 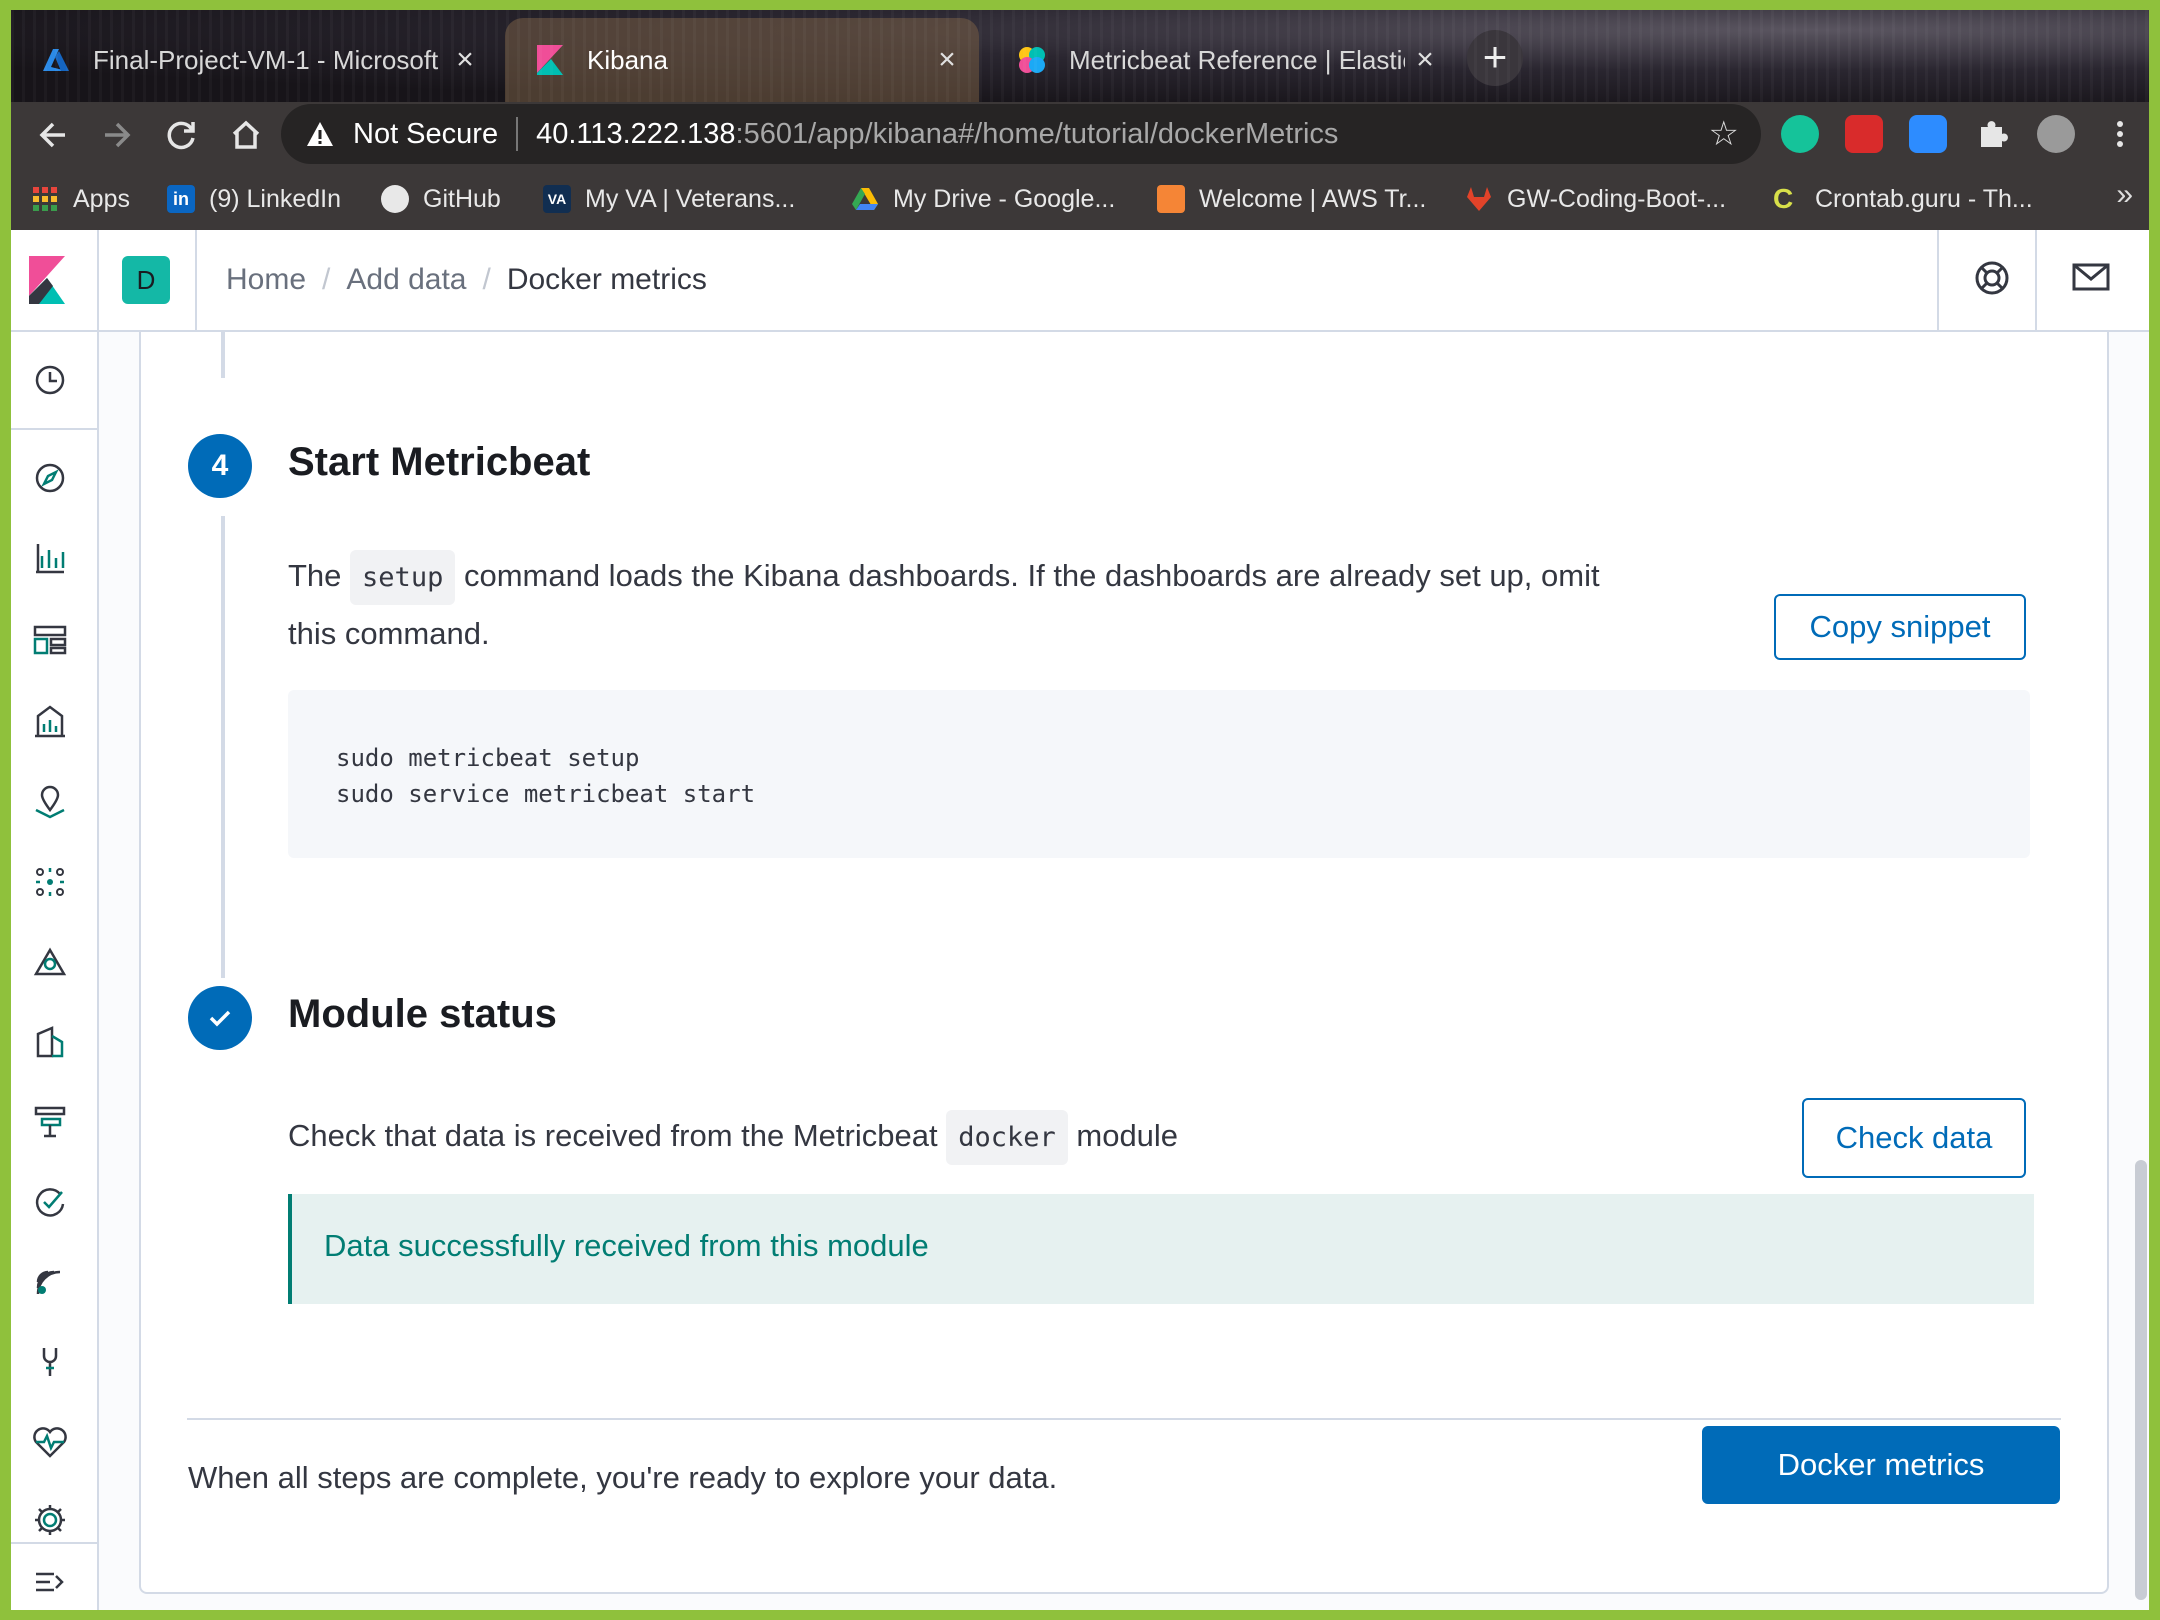 What do you see at coordinates (47, 280) in the screenshot?
I see `kibana-logo-icon` at bounding box center [47, 280].